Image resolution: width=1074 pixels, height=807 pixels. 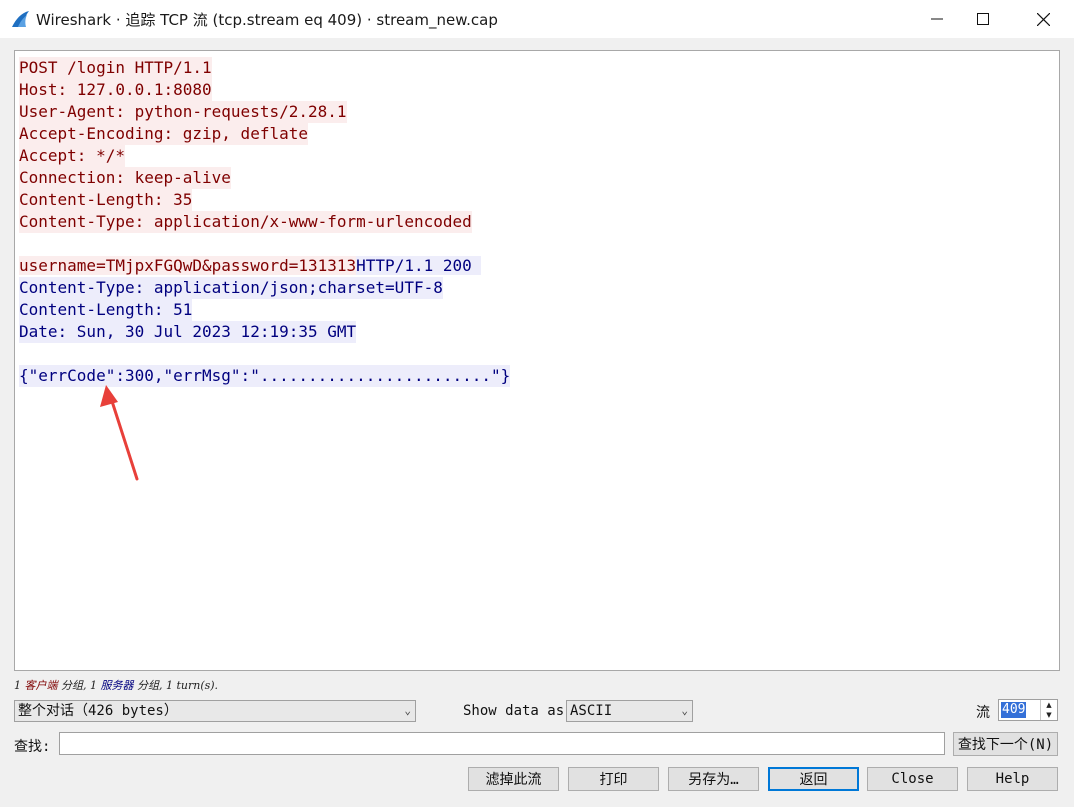 I want to click on show-data-label: Show data as, so click(x=514, y=711).